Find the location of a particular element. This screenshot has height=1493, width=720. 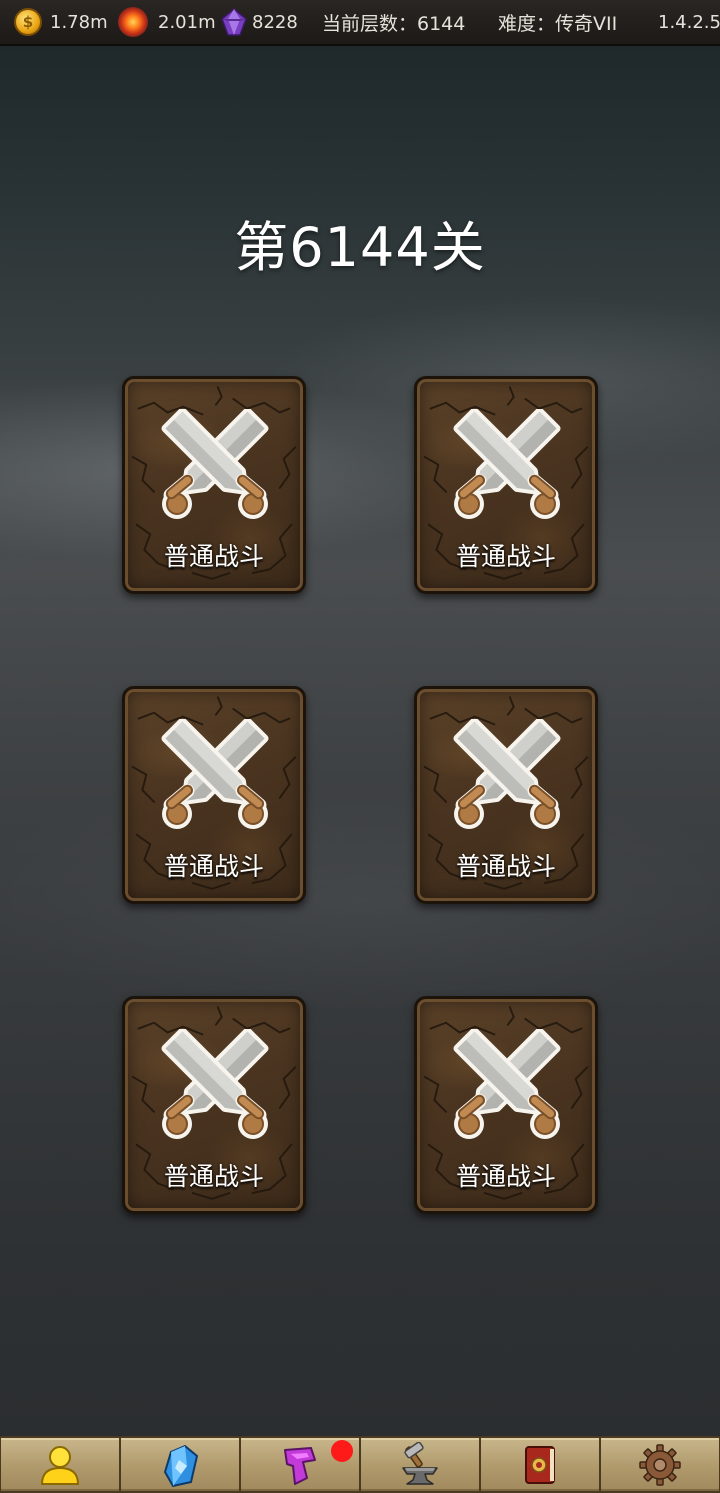

nav-settings-button is located at coordinates (660, 1464).